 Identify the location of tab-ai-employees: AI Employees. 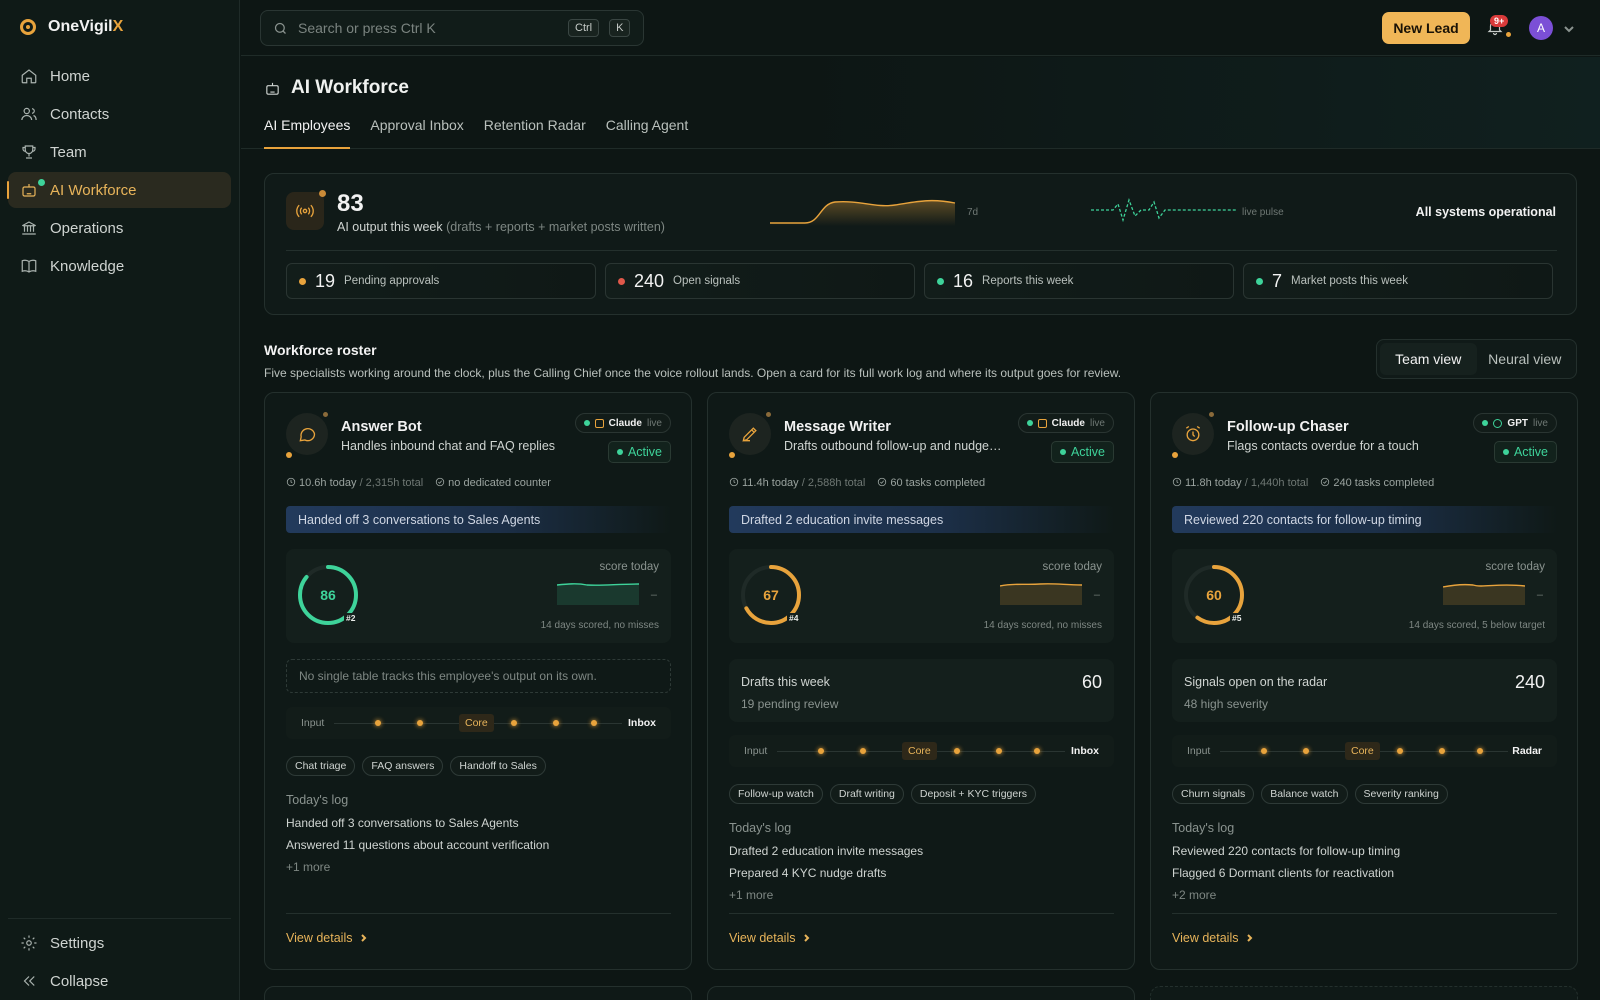
(307, 133).